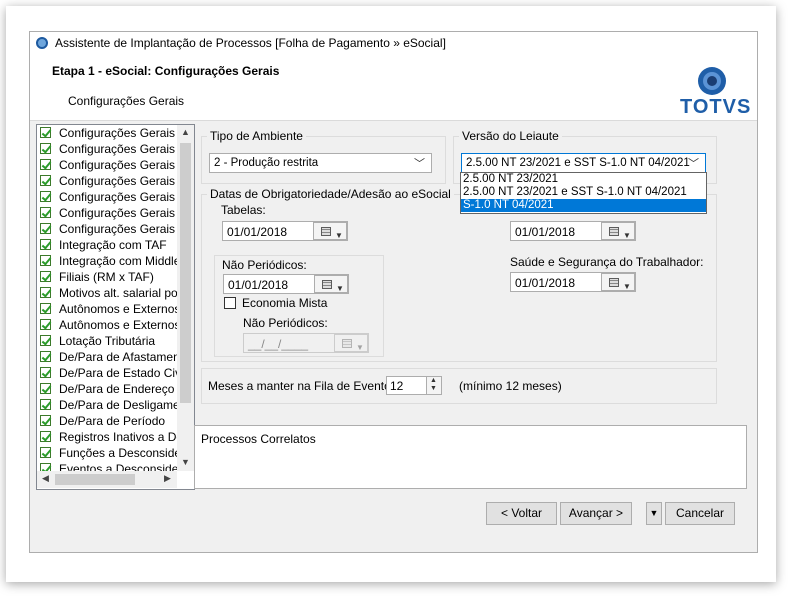 The image size is (790, 596). I want to click on tabelas-label: Tabelas:, so click(243, 210).